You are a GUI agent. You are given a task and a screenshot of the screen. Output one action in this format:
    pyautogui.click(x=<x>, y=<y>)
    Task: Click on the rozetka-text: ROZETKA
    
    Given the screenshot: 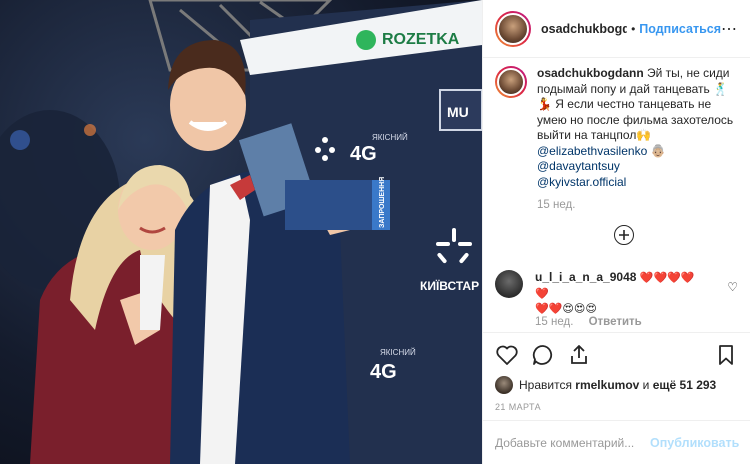 What is the action you would take?
    pyautogui.click(x=421, y=39)
    